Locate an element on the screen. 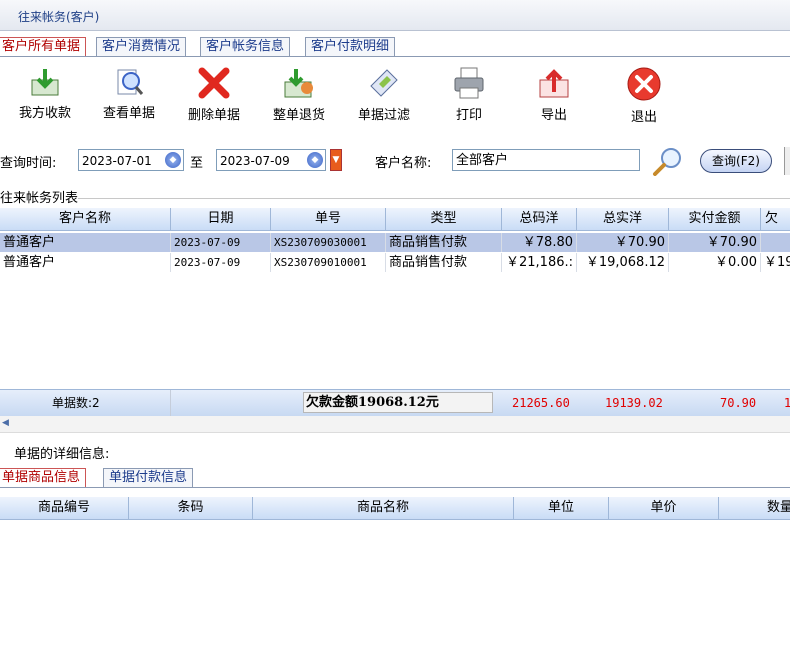 This screenshot has width=790, height=667. cell-owed: ￥19 is located at coordinates (775, 262).